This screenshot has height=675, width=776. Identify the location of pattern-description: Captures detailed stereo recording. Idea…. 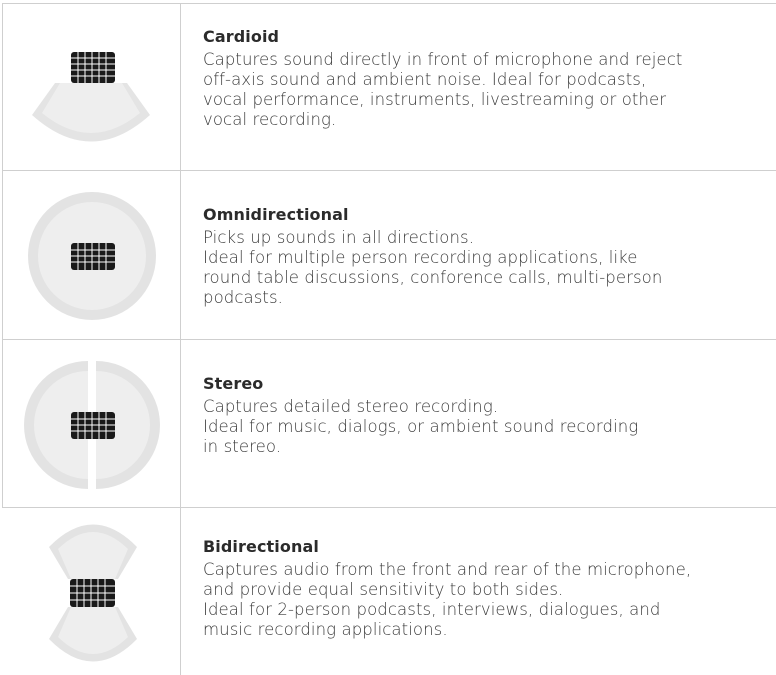
(484, 427).